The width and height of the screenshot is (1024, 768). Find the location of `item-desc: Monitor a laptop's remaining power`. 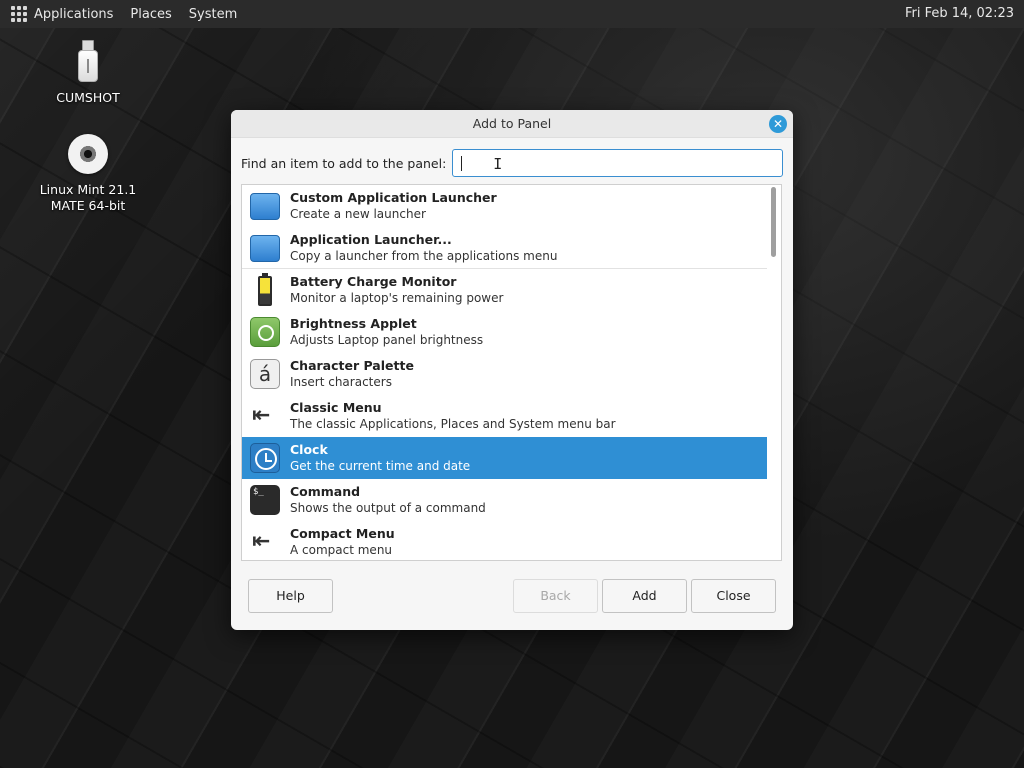

item-desc: Monitor a laptop's remaining power is located at coordinates (397, 298).